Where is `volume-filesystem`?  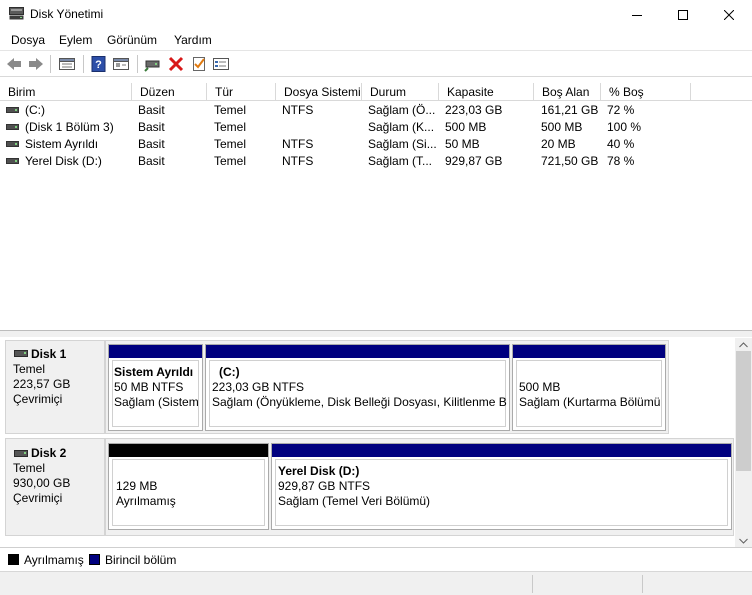 volume-filesystem is located at coordinates (321, 127).